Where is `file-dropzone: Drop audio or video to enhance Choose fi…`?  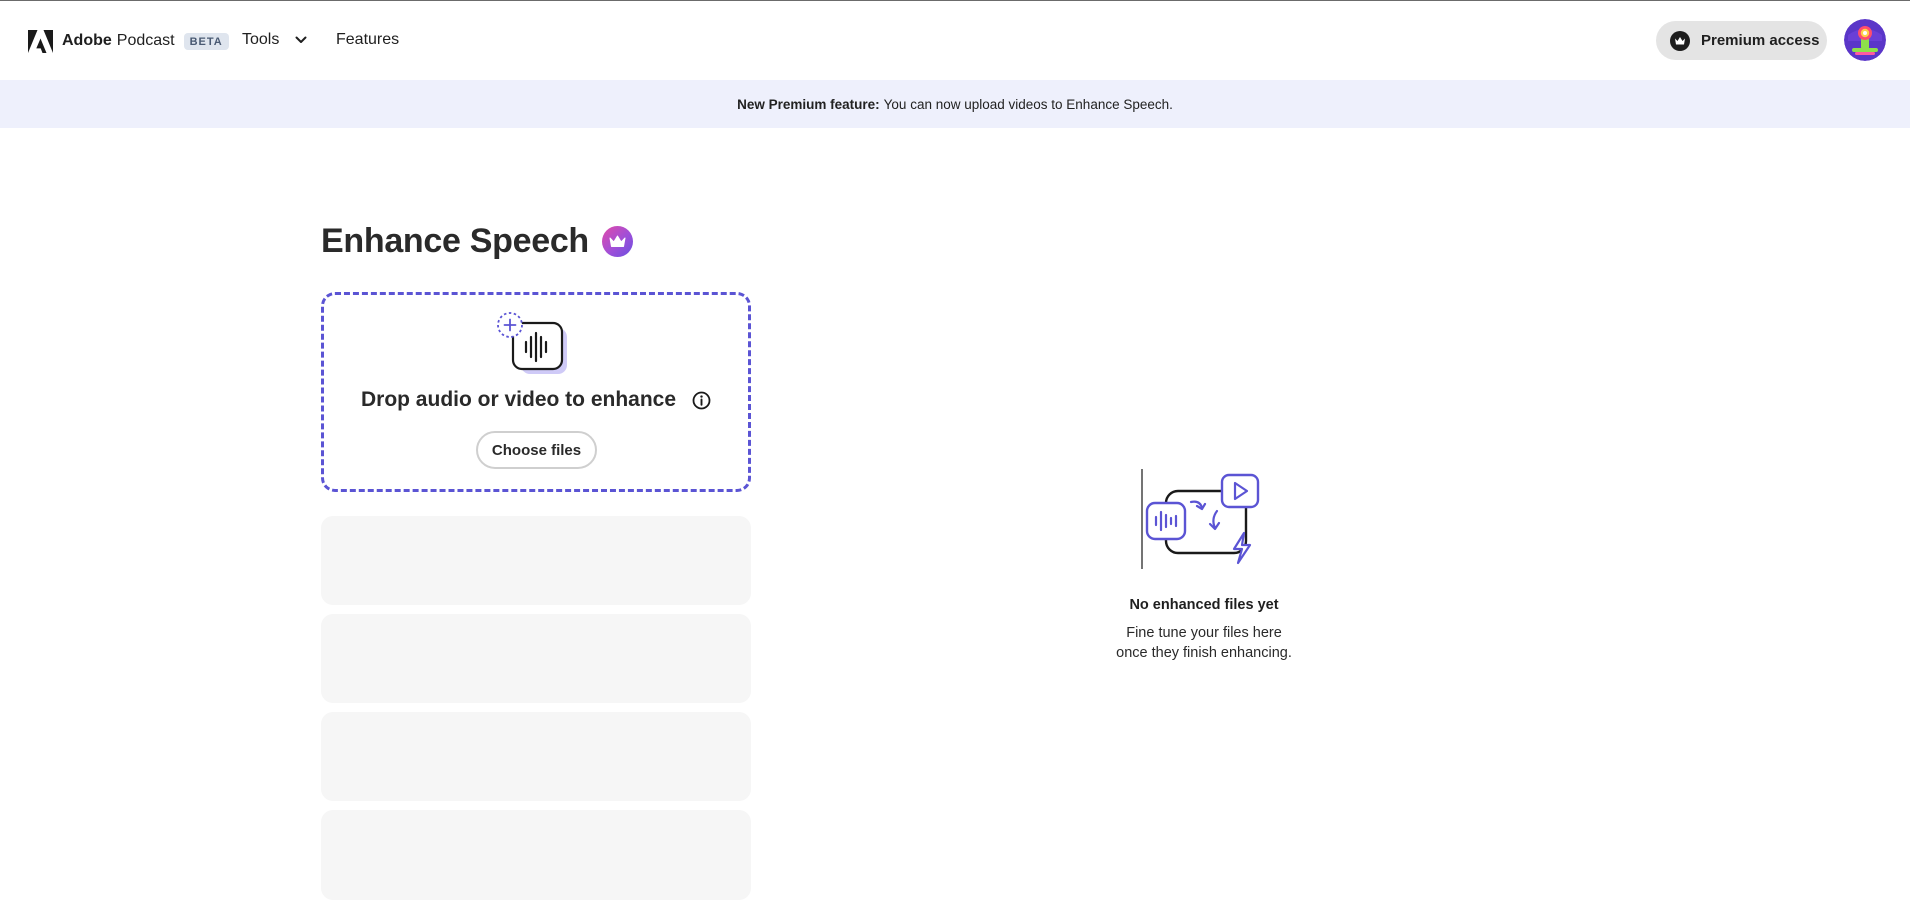
file-dropzone: Drop audio or video to enhance Choose fi… is located at coordinates (536, 392).